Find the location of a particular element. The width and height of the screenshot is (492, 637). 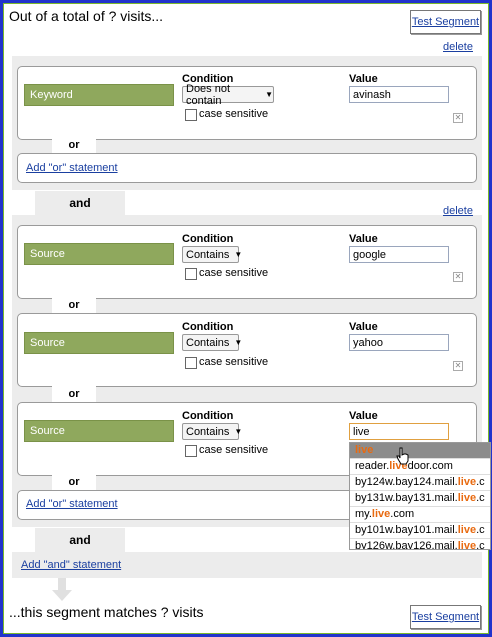

value-input: yahoo is located at coordinates (399, 342).